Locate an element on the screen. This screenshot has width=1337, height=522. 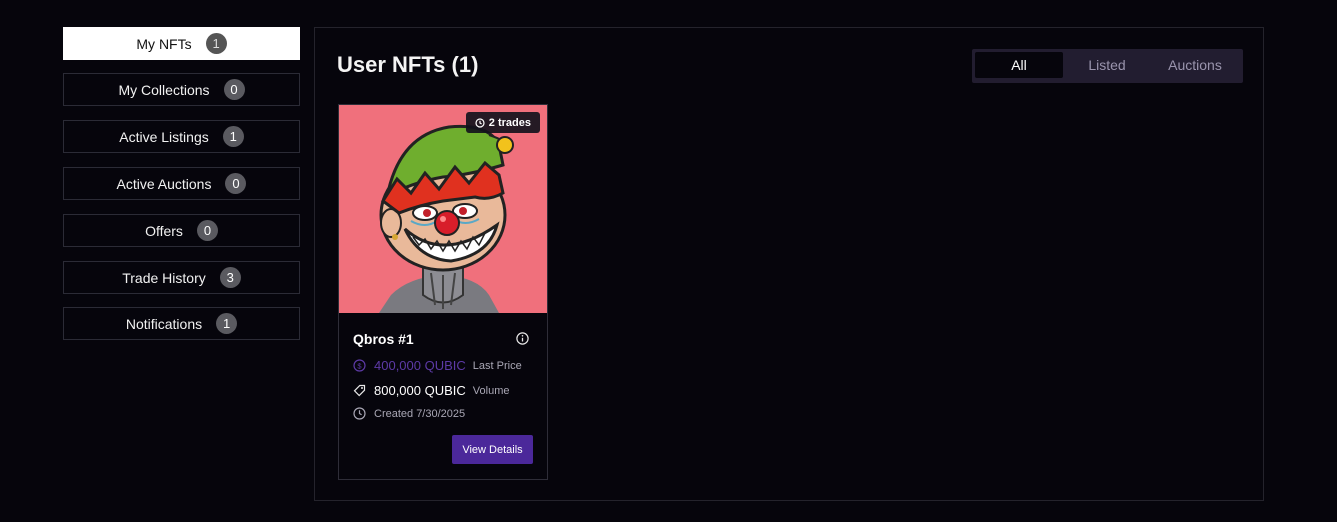
filter-tabs: All Listed Auctions is located at coordinates (1107, 66).